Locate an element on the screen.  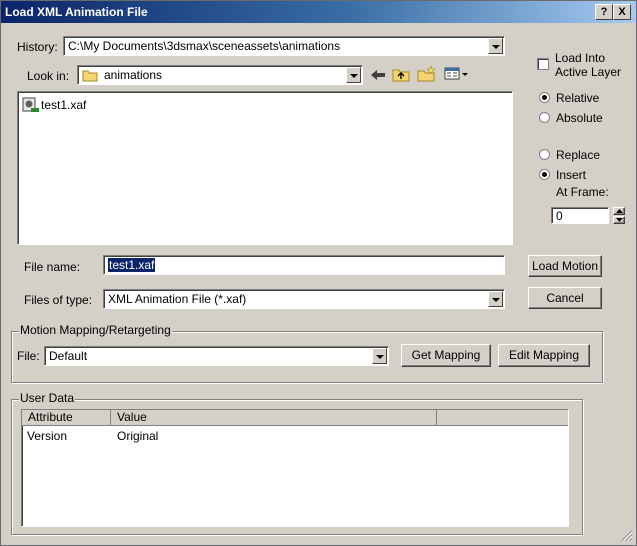
at-frame-input: 0 is located at coordinates (580, 215).